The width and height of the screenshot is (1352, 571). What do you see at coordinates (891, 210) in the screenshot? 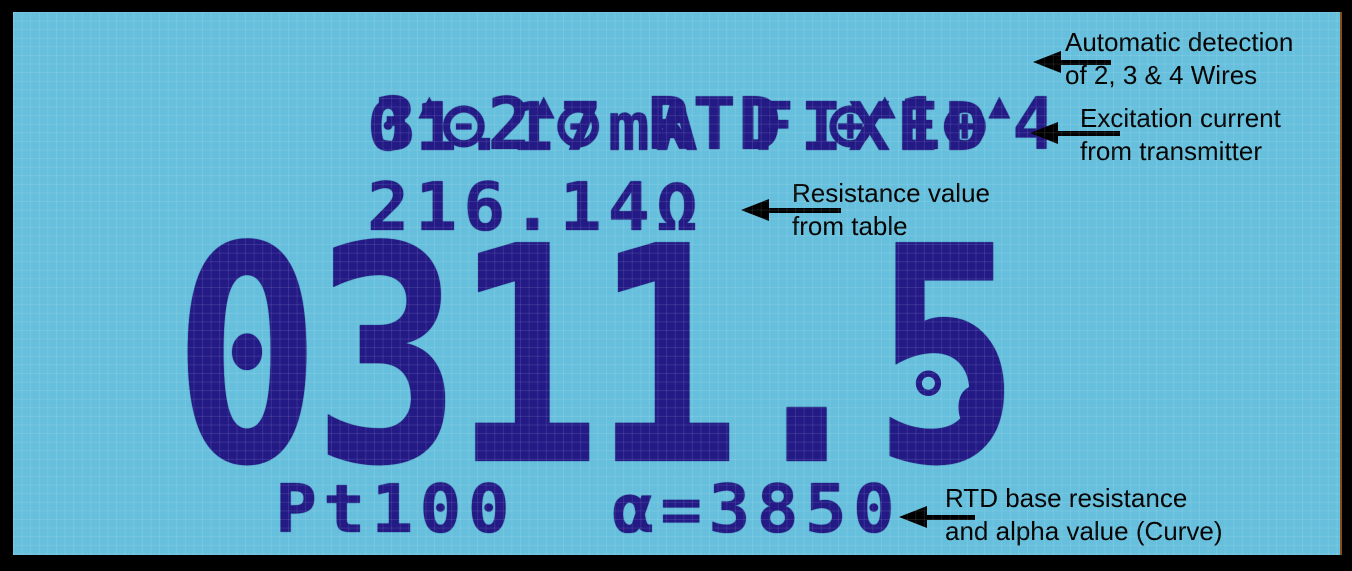
I see `annotation-resistance-value: Resistance value from table` at bounding box center [891, 210].